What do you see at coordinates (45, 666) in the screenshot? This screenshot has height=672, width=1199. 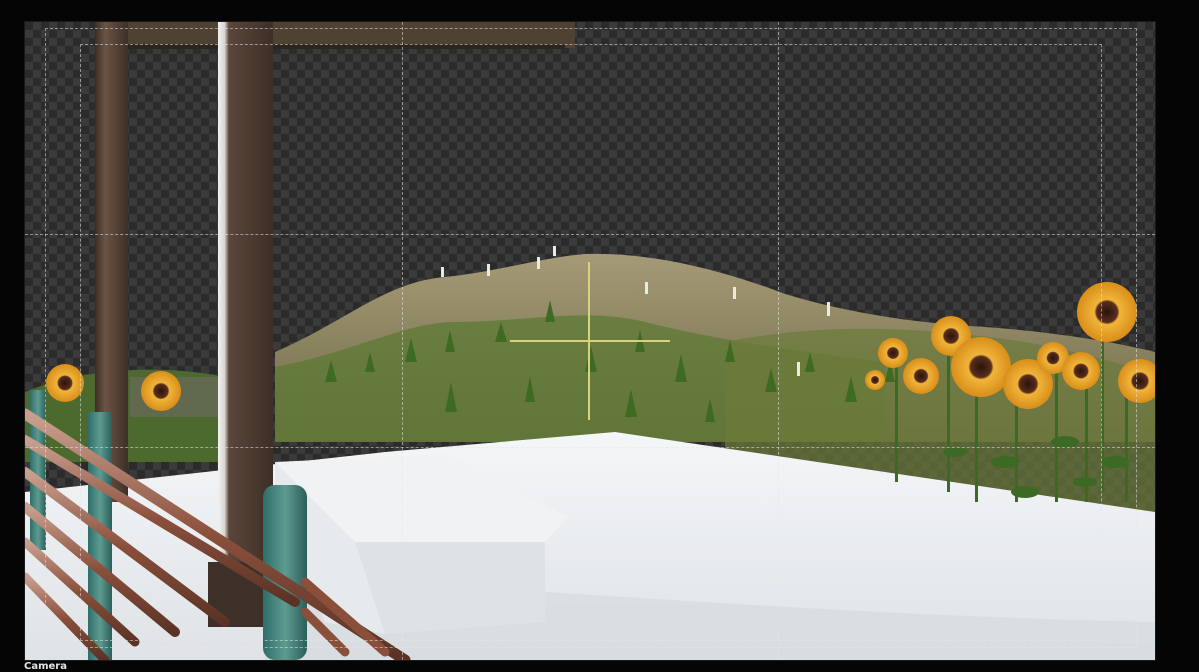 I see `camera-name-label: Camera` at bounding box center [45, 666].